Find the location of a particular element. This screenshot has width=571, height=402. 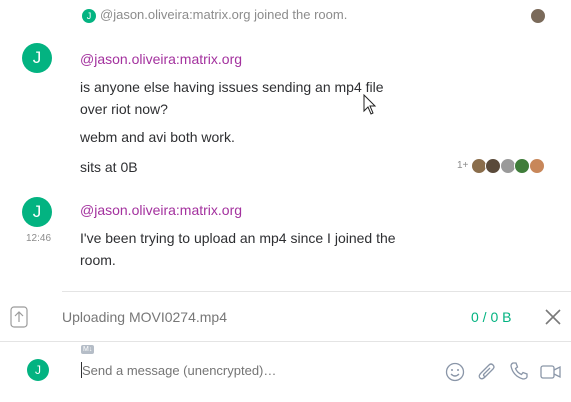

message-text: room. is located at coordinates (98, 260).